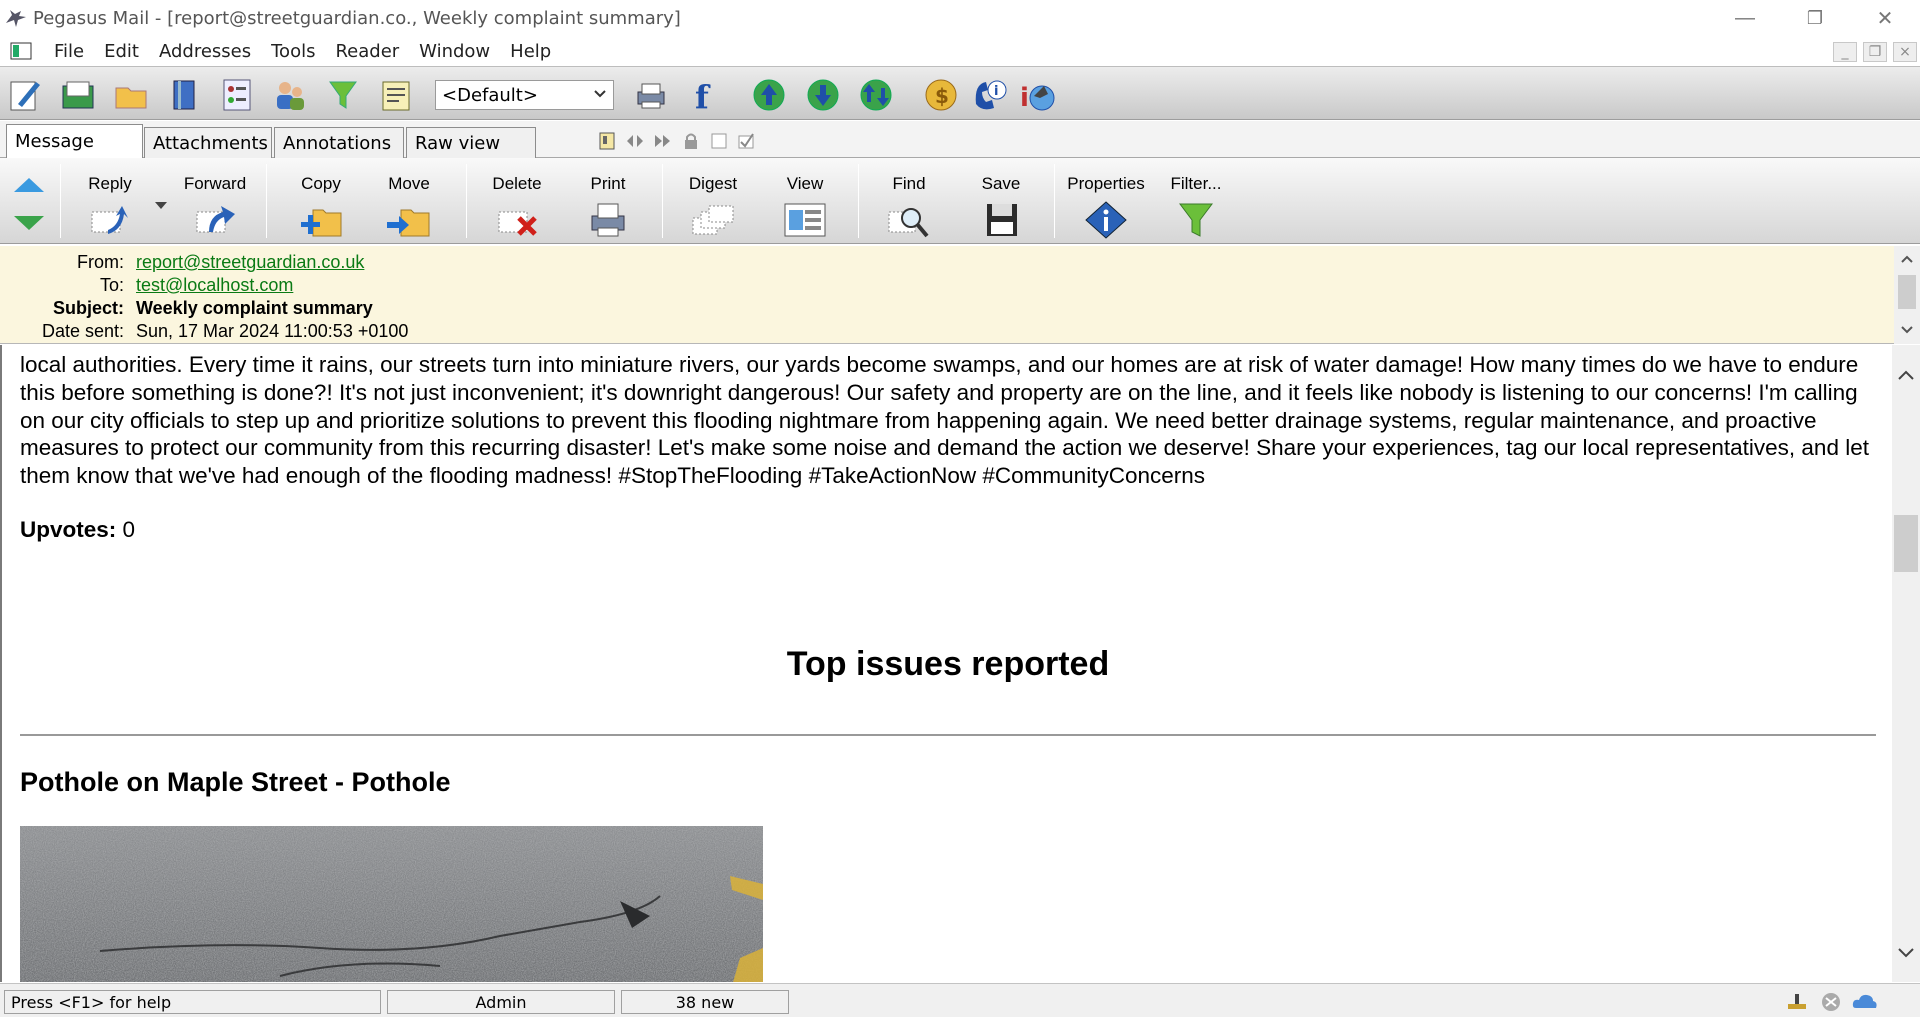 Image resolution: width=1920 pixels, height=1017 pixels. What do you see at coordinates (161, 206) in the screenshot?
I see `reply-dropdown-icon` at bounding box center [161, 206].